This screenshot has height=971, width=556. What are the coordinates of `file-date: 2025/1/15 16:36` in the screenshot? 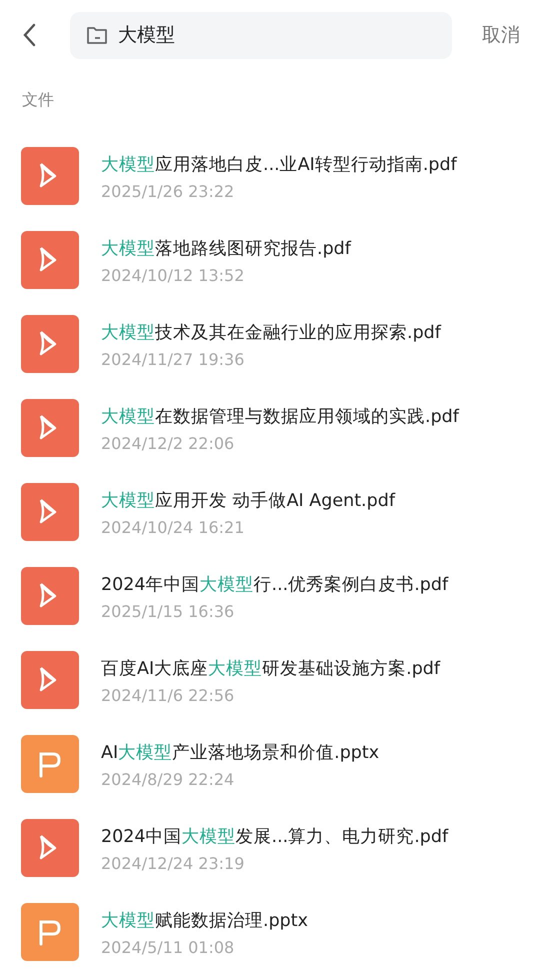 It's located at (168, 611).